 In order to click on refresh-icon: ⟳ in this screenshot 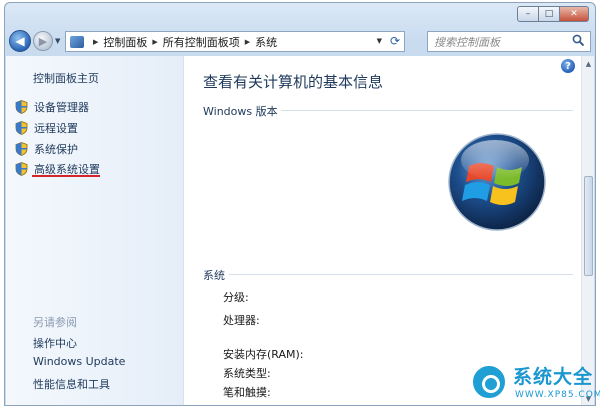, I will do `click(395, 41)`.